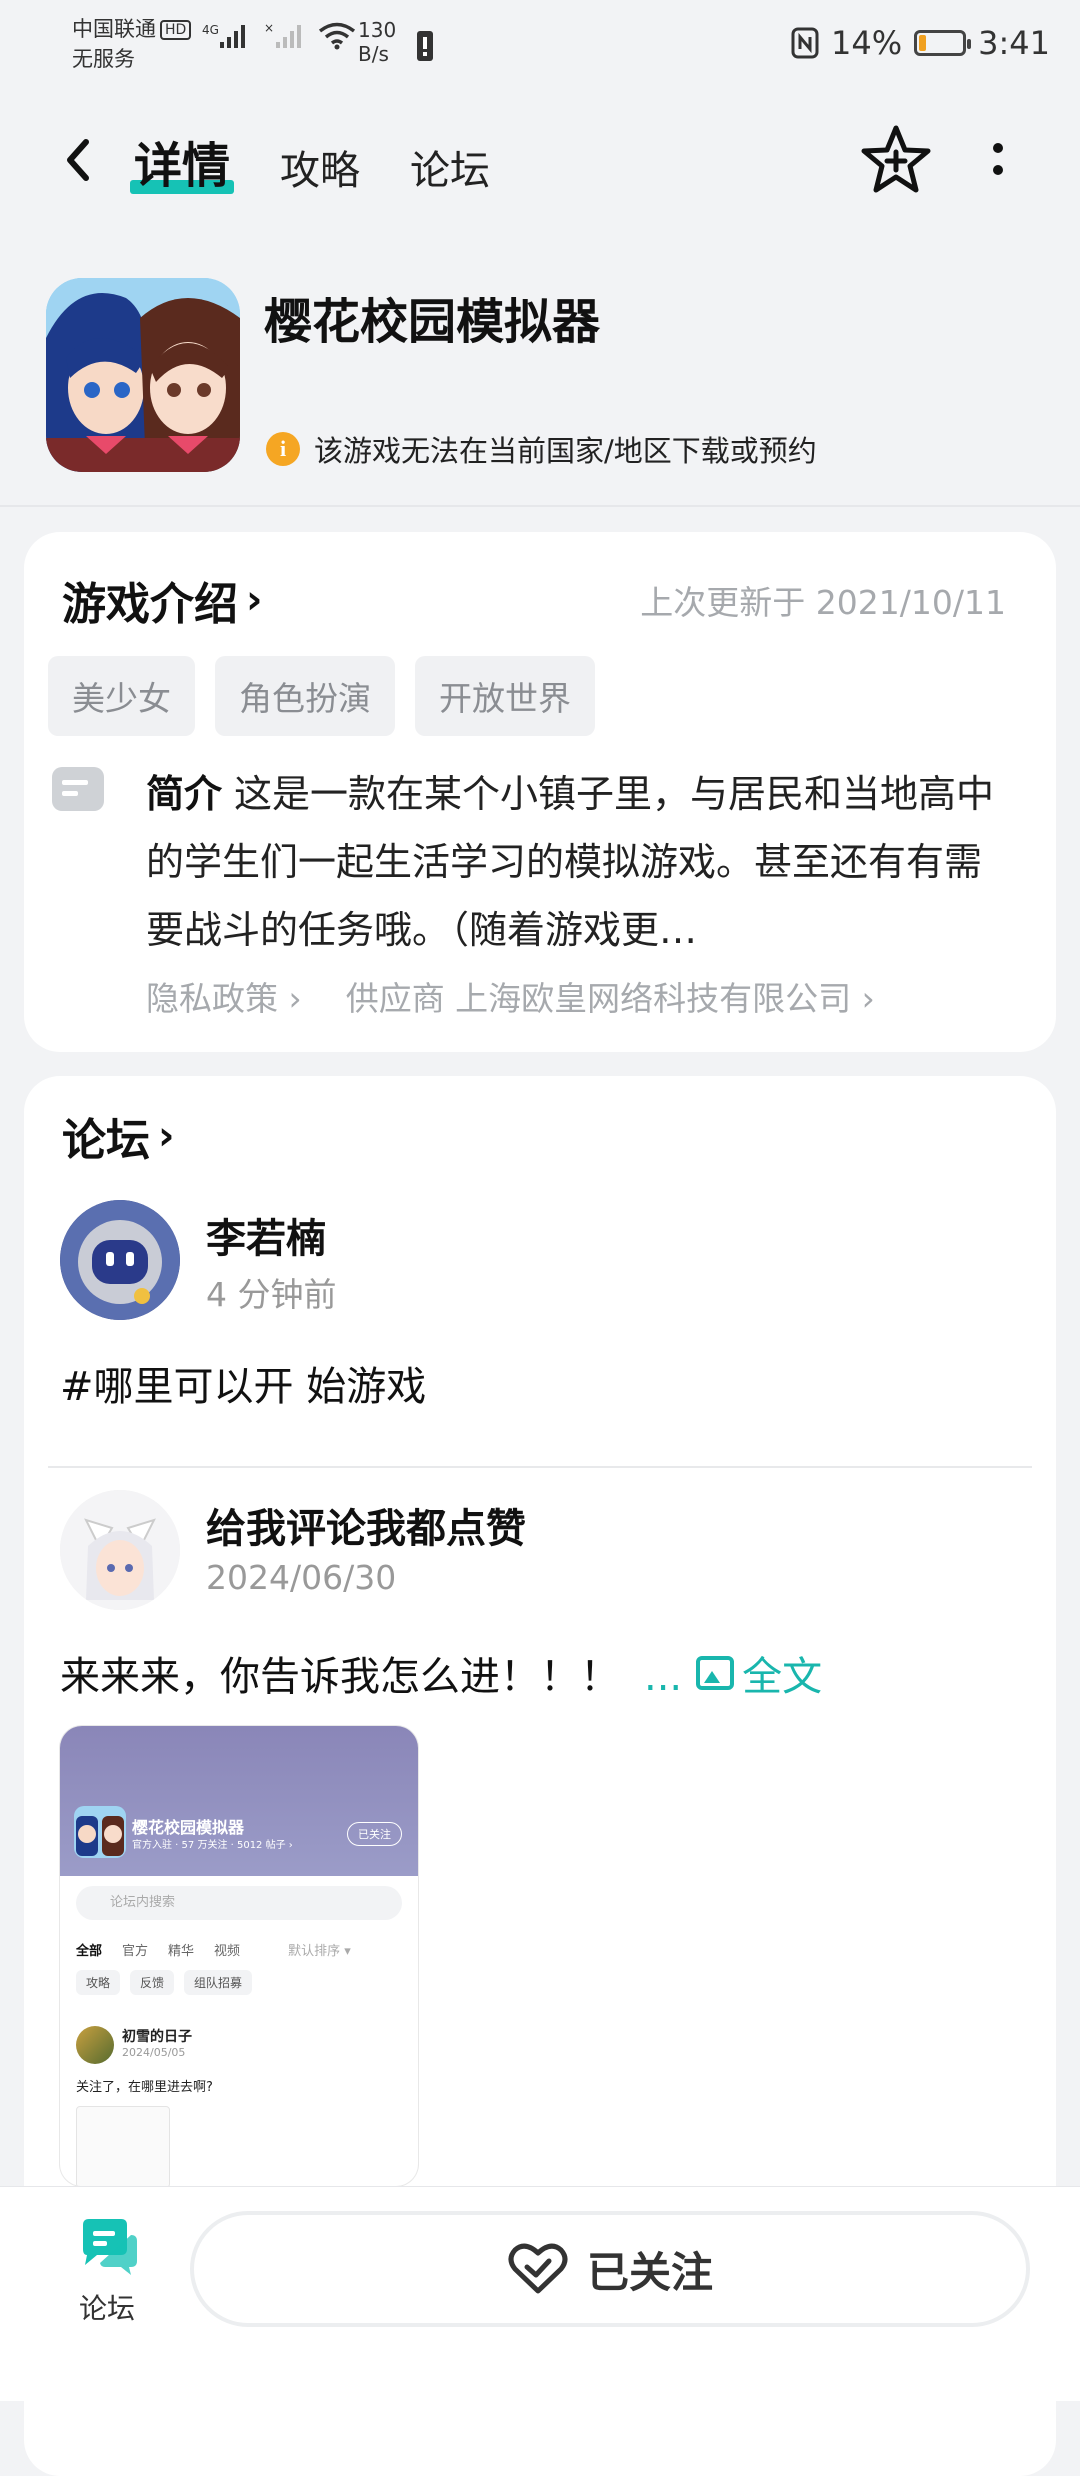  I want to click on thumb-chip: 攻略, so click(98, 1982).